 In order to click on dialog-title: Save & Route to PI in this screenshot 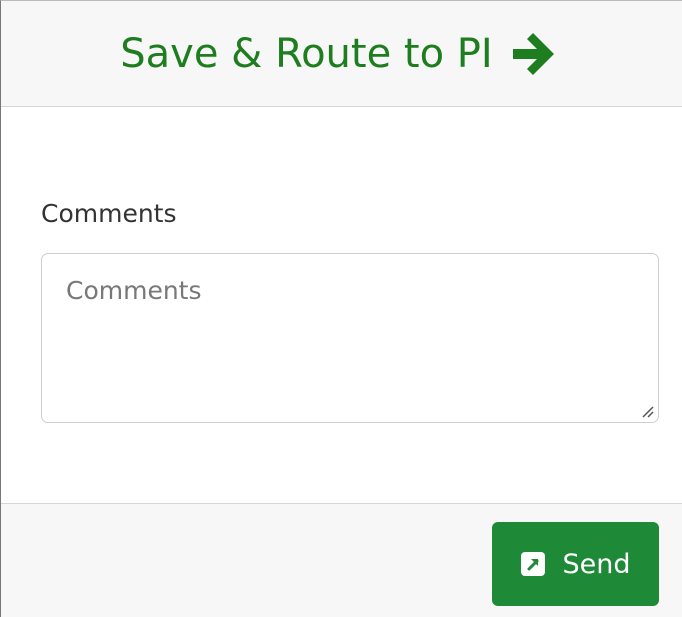, I will do `click(306, 53)`.